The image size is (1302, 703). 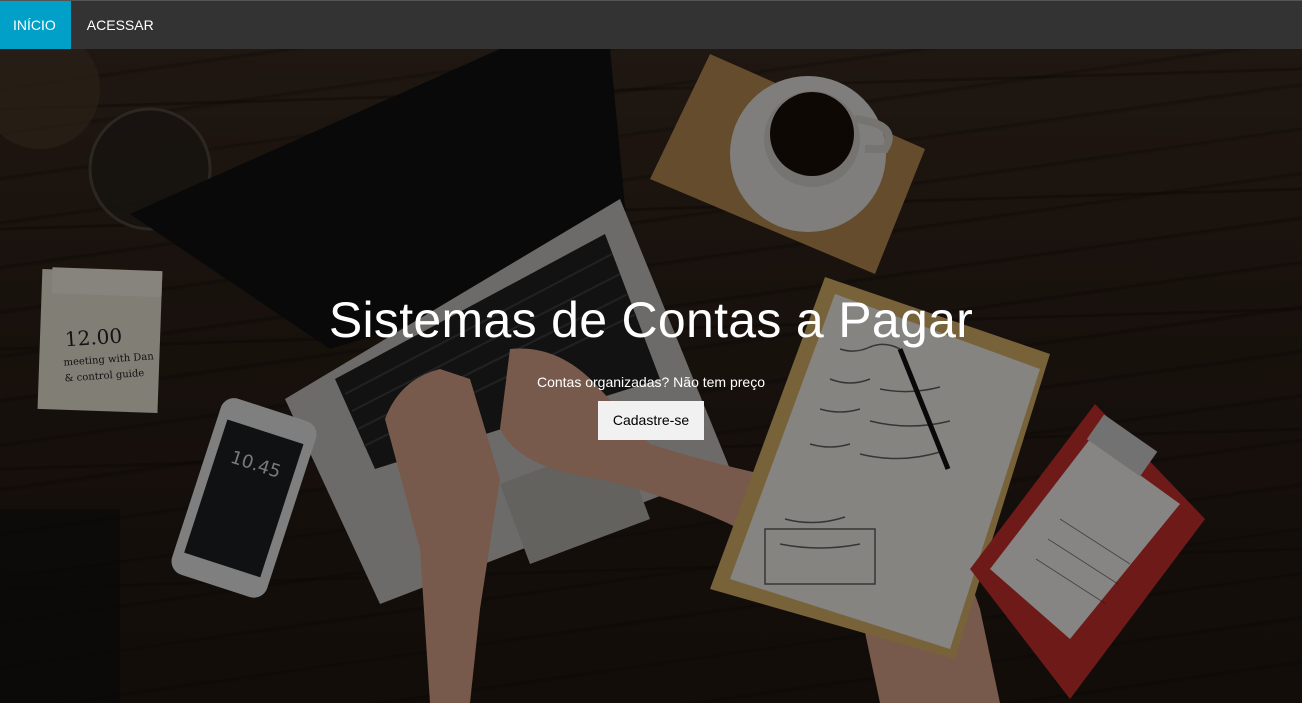 What do you see at coordinates (651, 420) in the screenshot?
I see `signup-button: Cadastre-se` at bounding box center [651, 420].